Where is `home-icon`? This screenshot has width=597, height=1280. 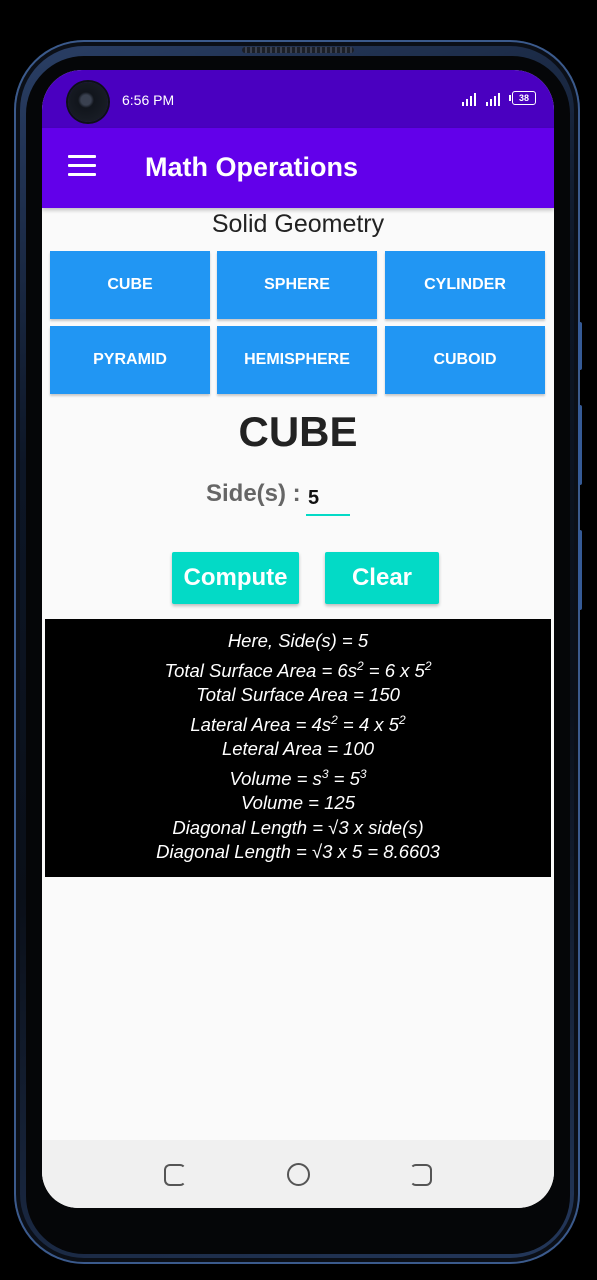
home-icon is located at coordinates (298, 1174).